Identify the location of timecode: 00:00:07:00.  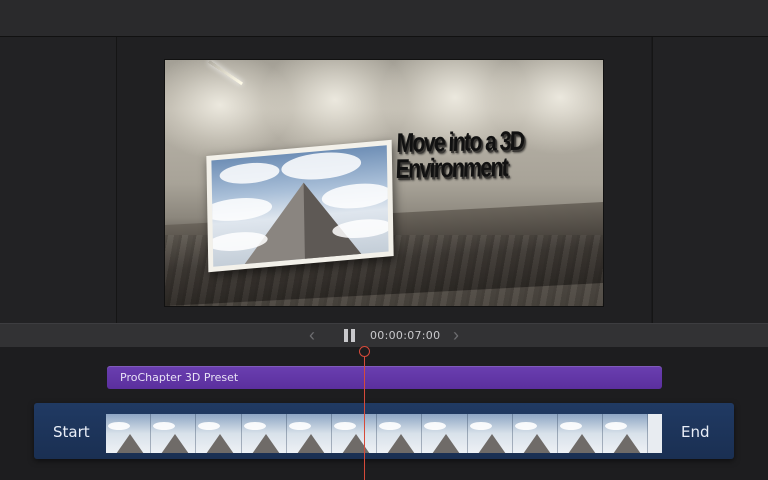
(405, 335).